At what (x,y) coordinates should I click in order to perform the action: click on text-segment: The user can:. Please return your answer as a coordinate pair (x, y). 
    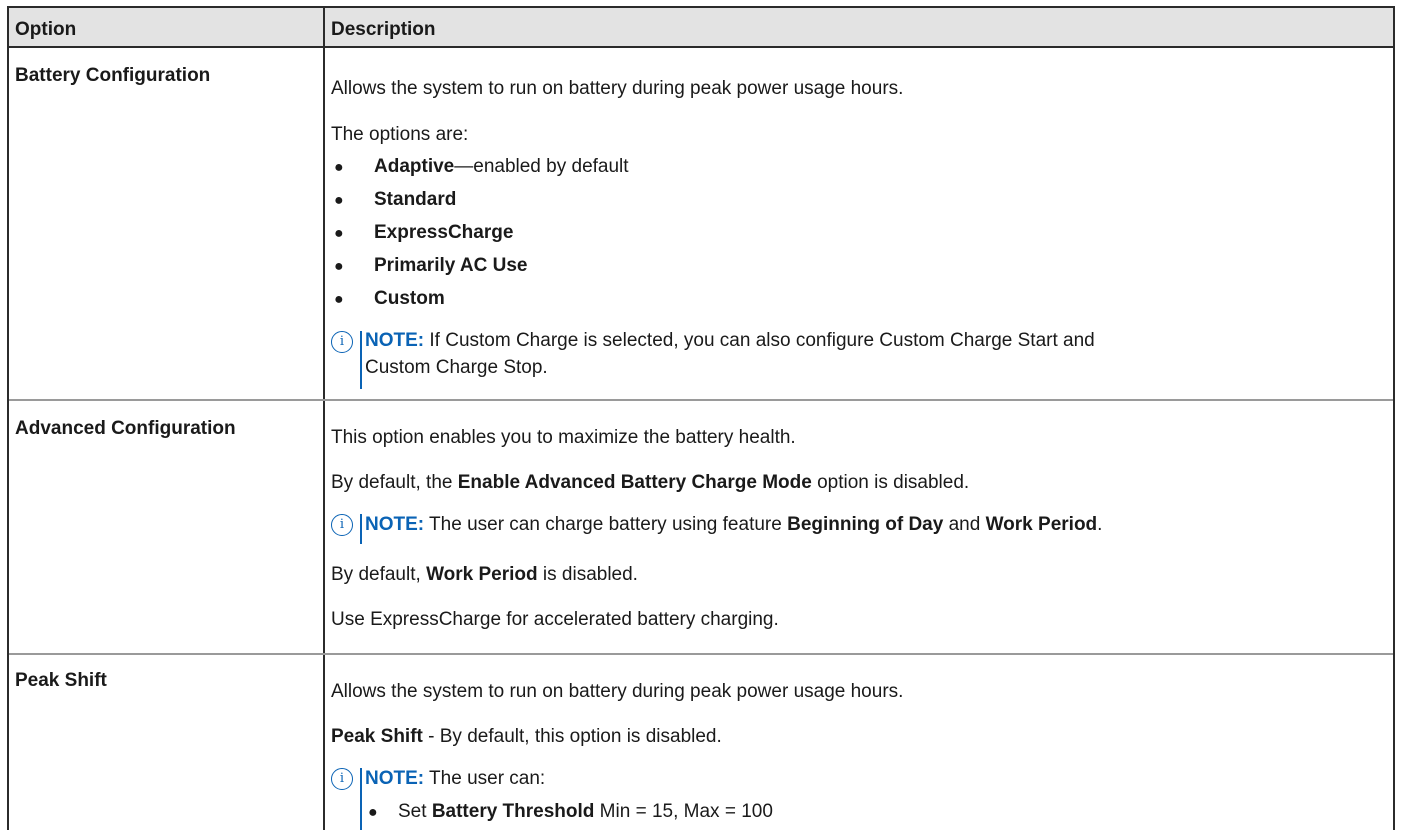
    Looking at the image, I should click on (485, 778).